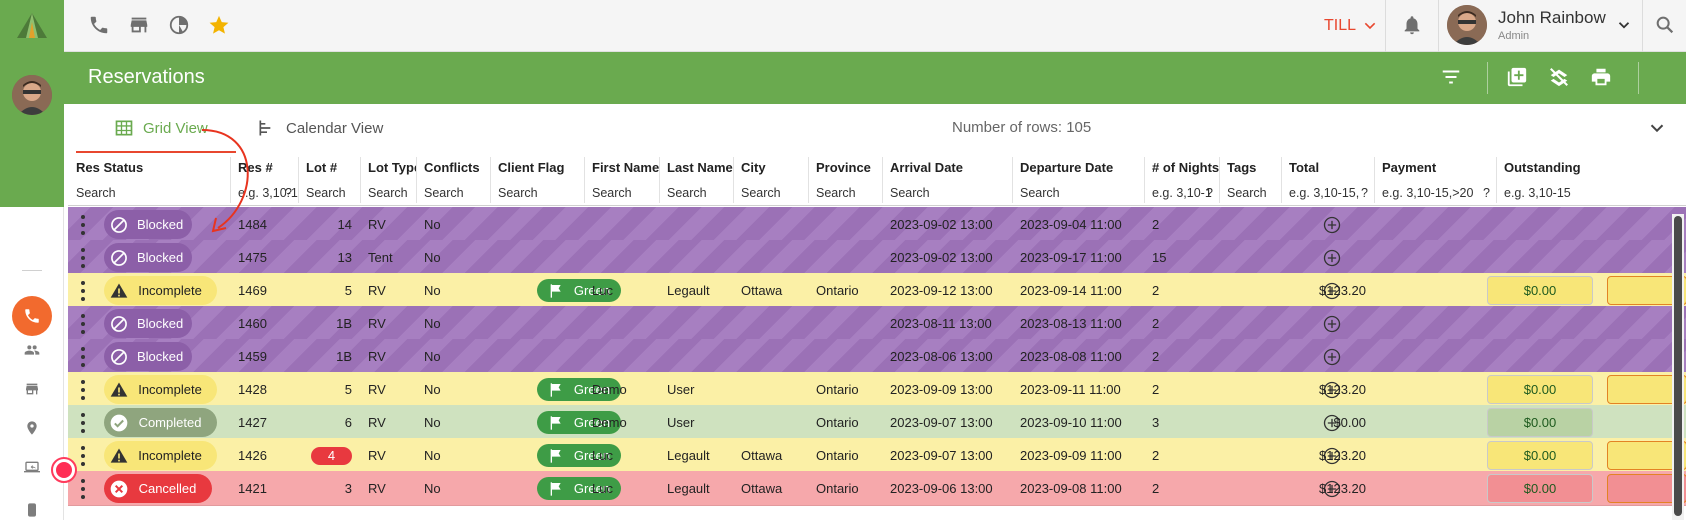 The height and width of the screenshot is (520, 1686). I want to click on till-dropdown: TILL, so click(1351, 26).